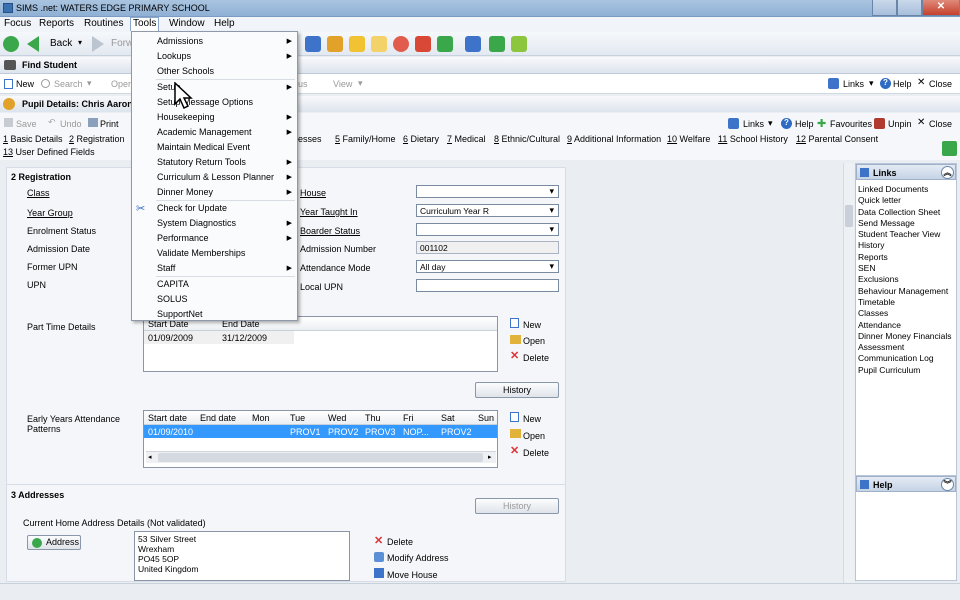 The height and width of the screenshot is (600, 960). Describe the element at coordinates (214, 147) in the screenshot. I see `menu-item-maintain-medical-event: Maintain Medical Event` at that location.